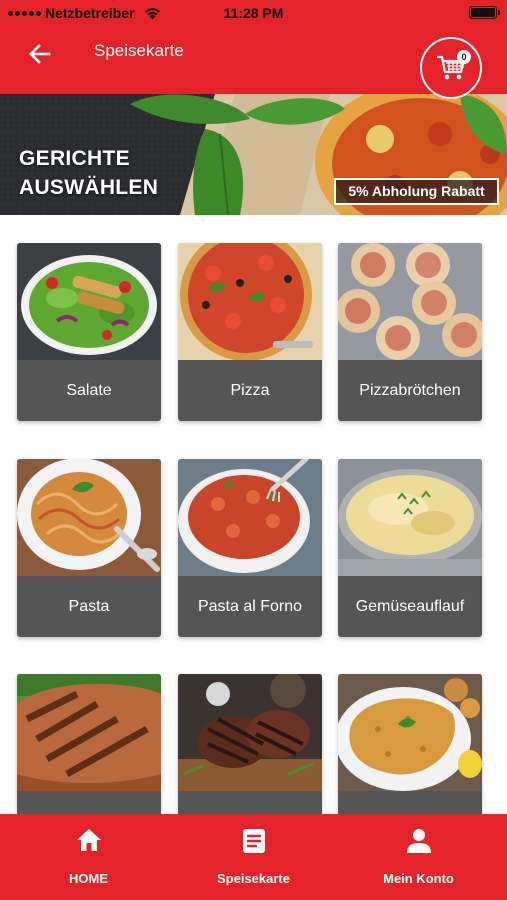 The height and width of the screenshot is (900, 507). I want to click on status-time: 11:28 PM, so click(253, 13).